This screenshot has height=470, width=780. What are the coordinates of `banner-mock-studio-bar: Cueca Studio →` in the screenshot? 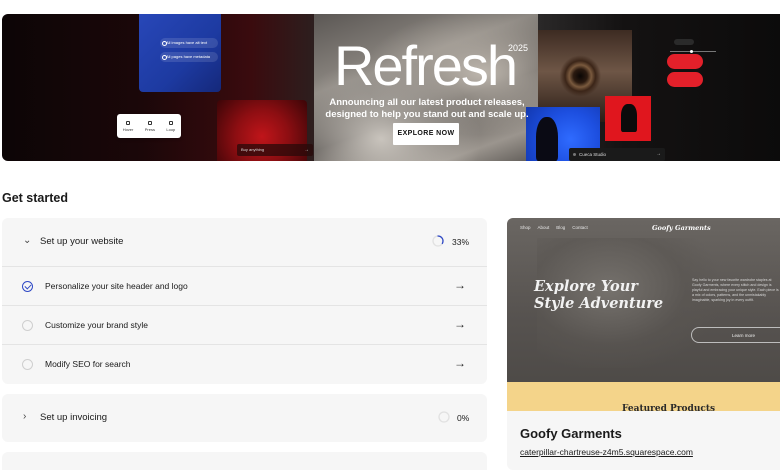 It's located at (617, 154).